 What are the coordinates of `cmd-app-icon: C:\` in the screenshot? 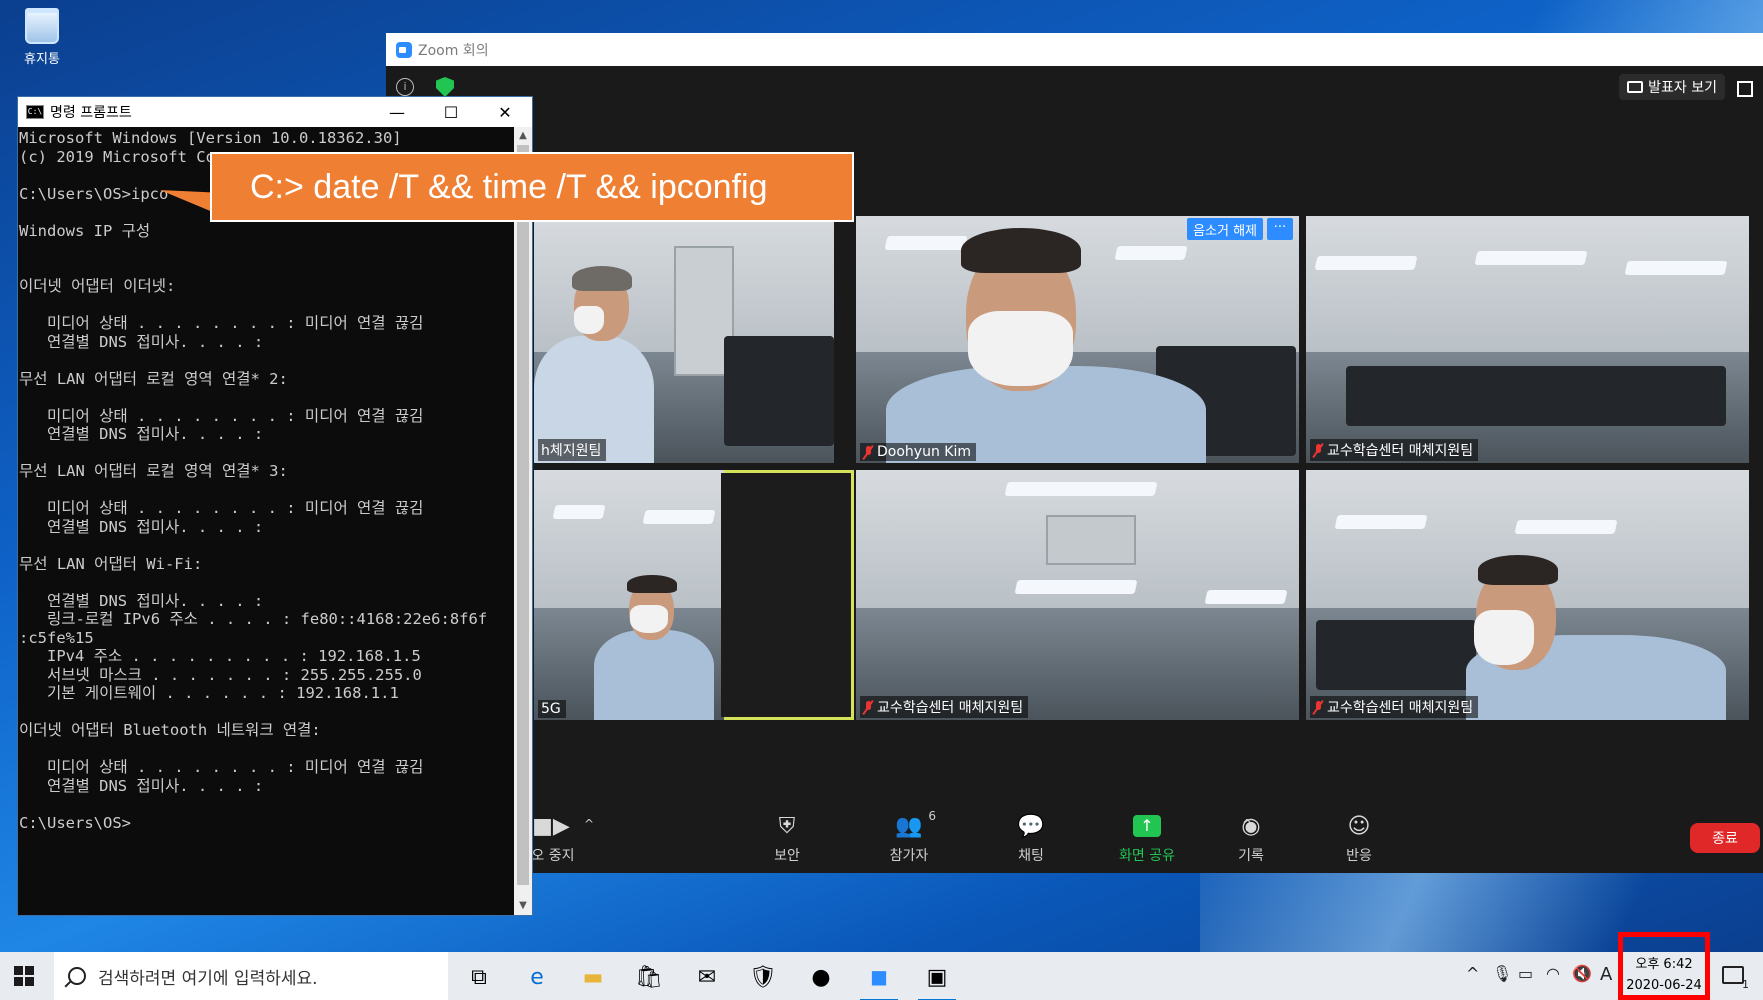 It's located at (35, 112).